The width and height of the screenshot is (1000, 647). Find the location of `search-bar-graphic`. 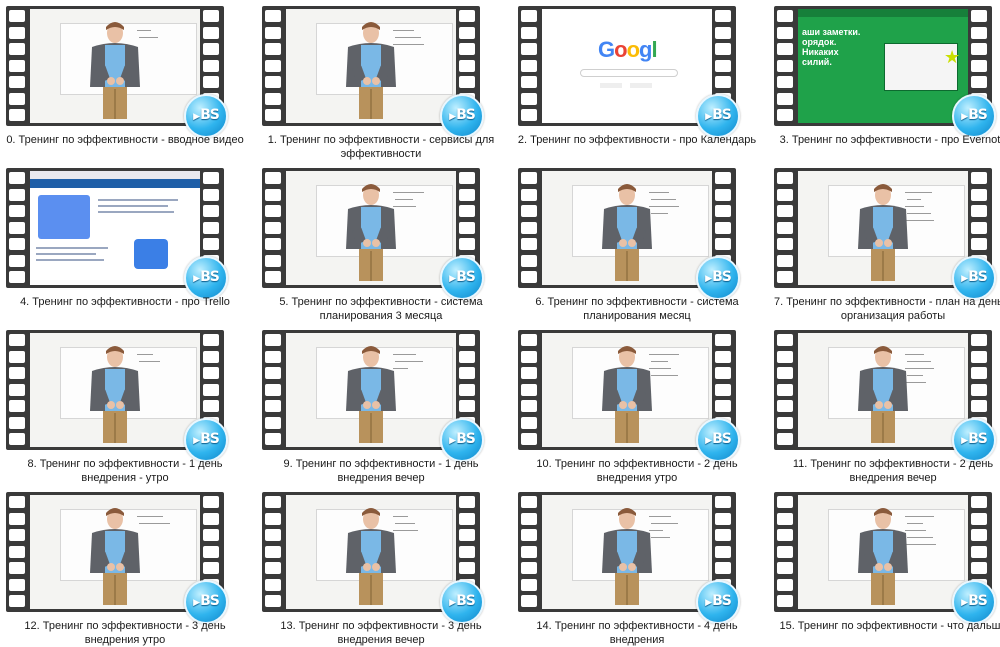

search-bar-graphic is located at coordinates (629, 73).